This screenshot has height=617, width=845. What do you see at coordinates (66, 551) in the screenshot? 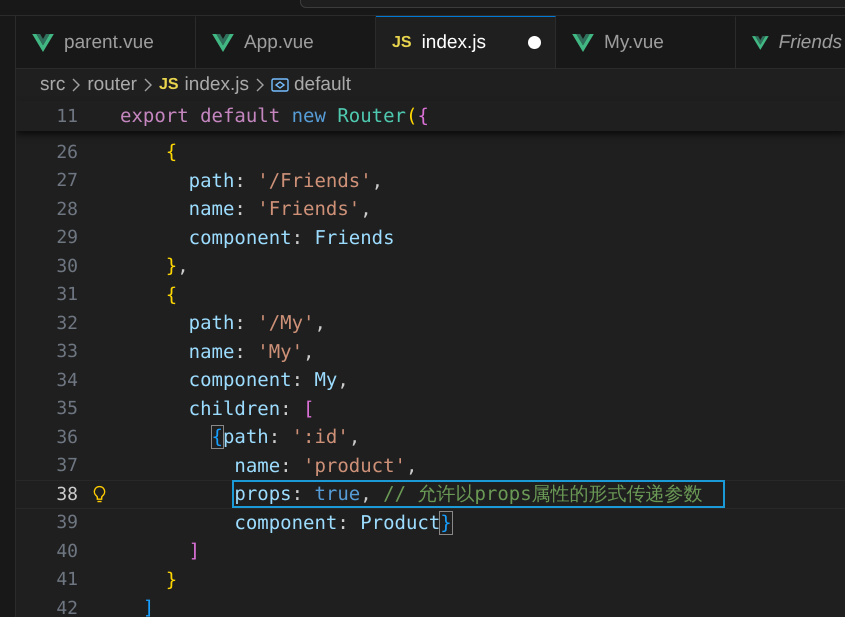
I see `line-number: 40` at bounding box center [66, 551].